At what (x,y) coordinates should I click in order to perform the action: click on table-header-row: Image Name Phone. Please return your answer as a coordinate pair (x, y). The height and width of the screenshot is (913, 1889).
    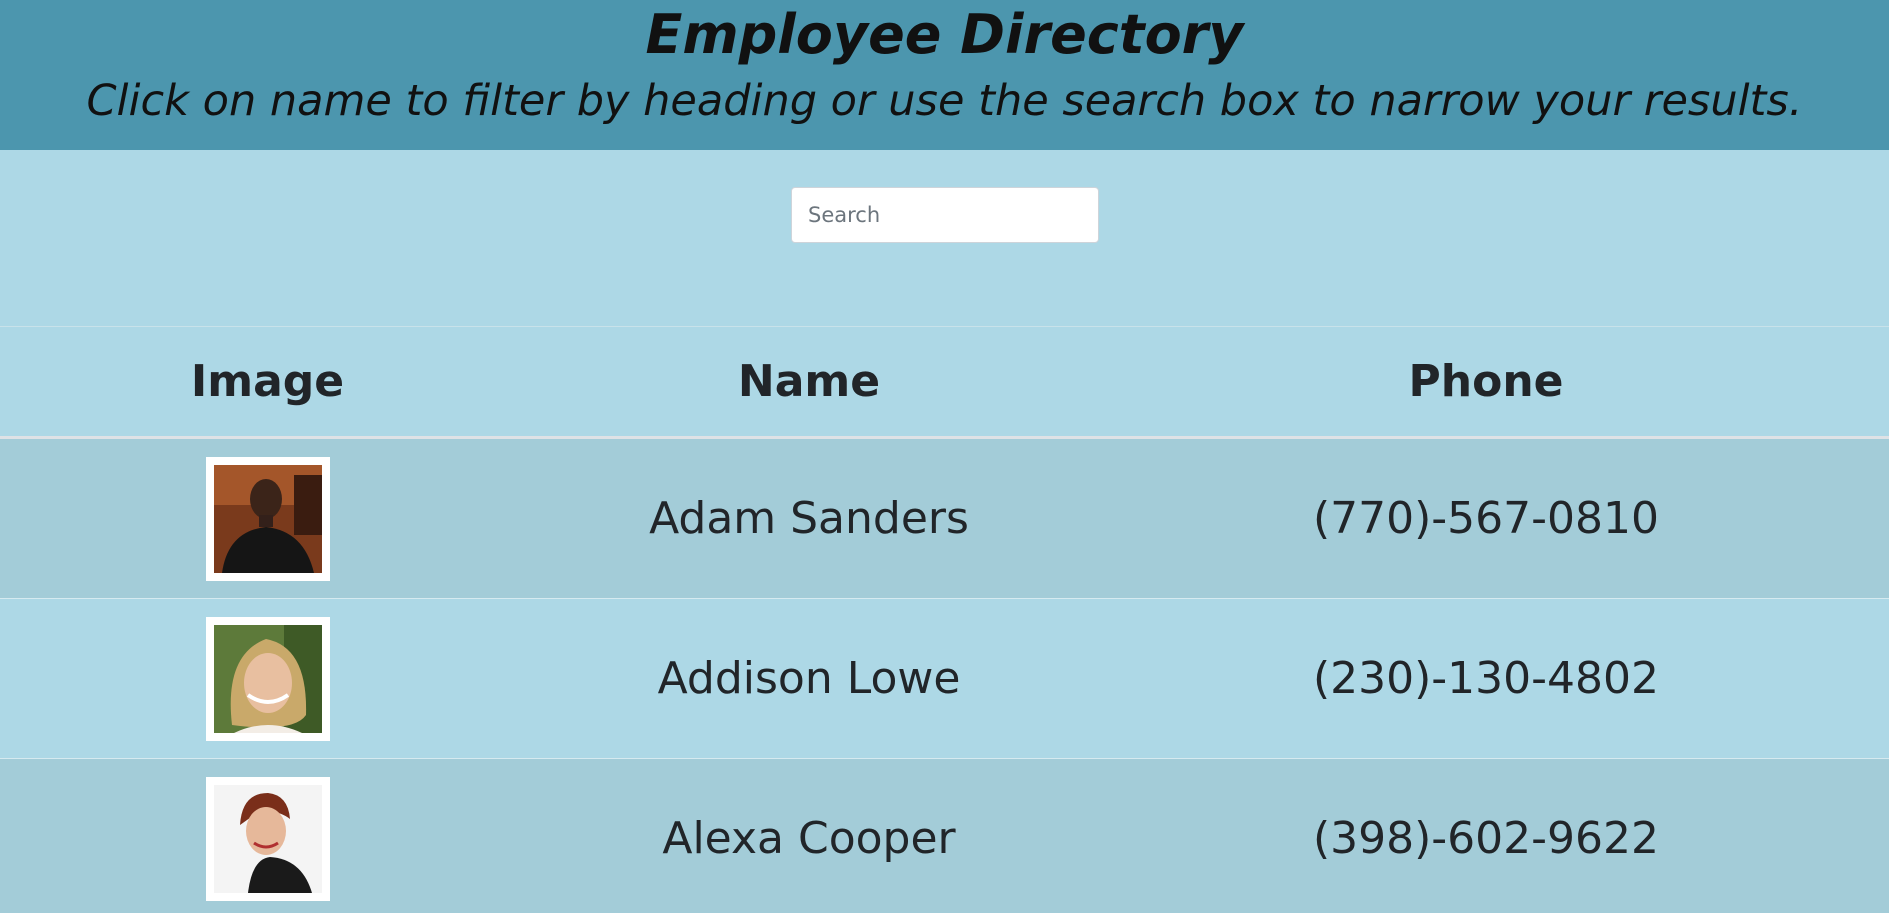
    Looking at the image, I should click on (944, 382).